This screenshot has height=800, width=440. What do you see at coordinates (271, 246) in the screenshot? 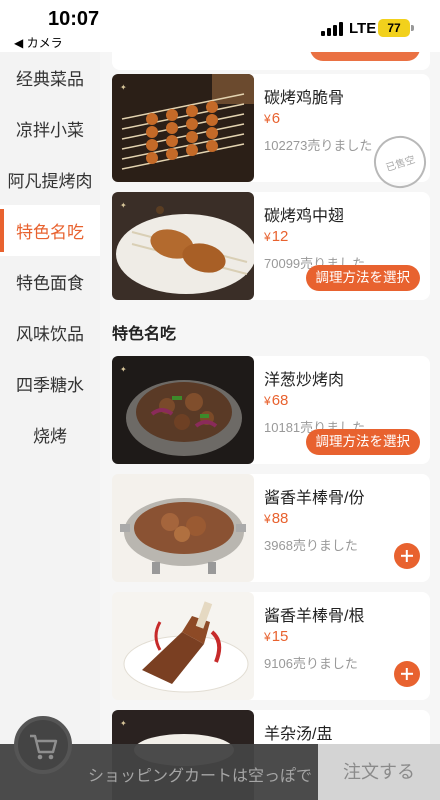
I see `product-card: ✦ 碳烤鸡中翅 ¥12 70099売りました 調理方法を選択` at bounding box center [271, 246].